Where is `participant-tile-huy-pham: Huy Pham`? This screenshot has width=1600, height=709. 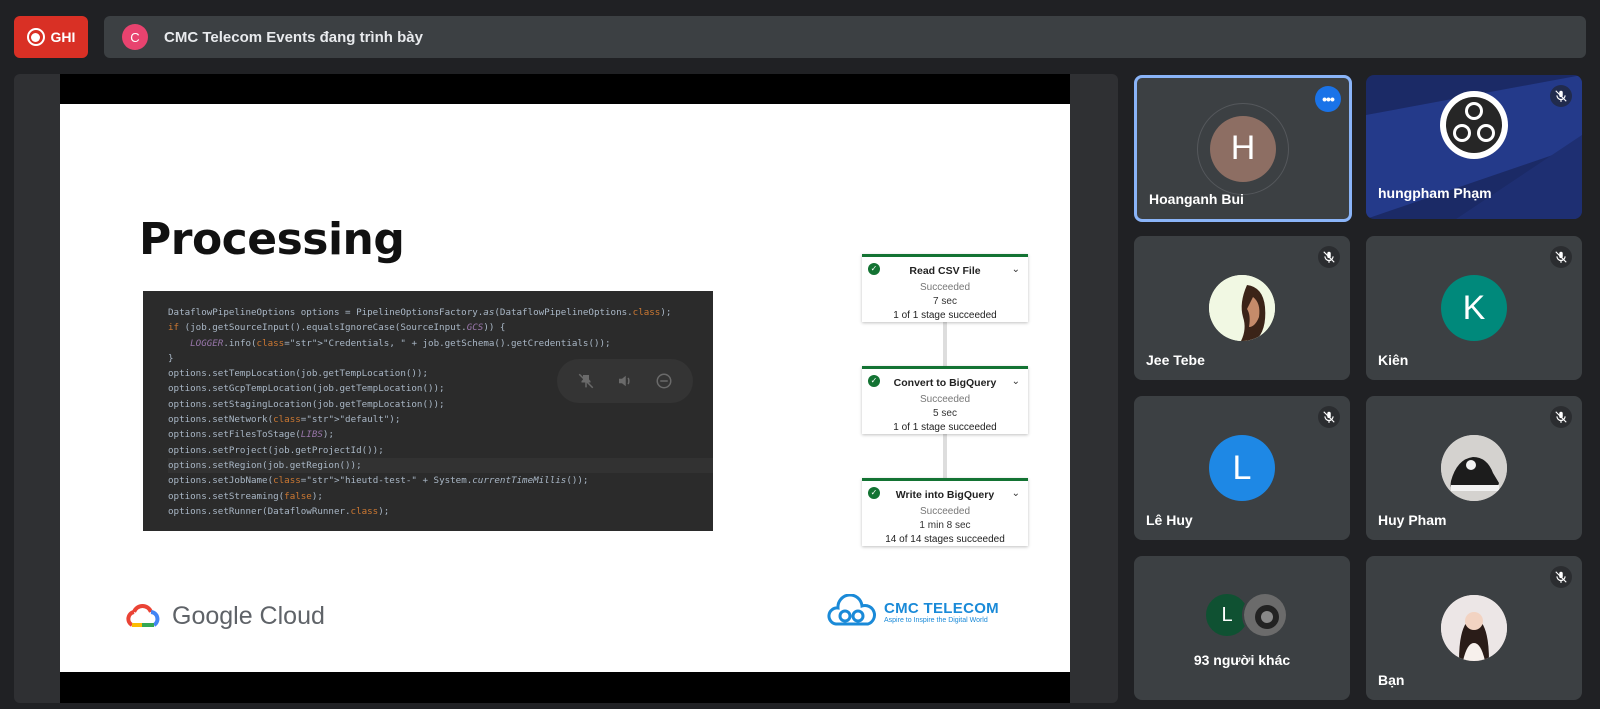
participant-tile-huy-pham: Huy Pham is located at coordinates (1474, 468).